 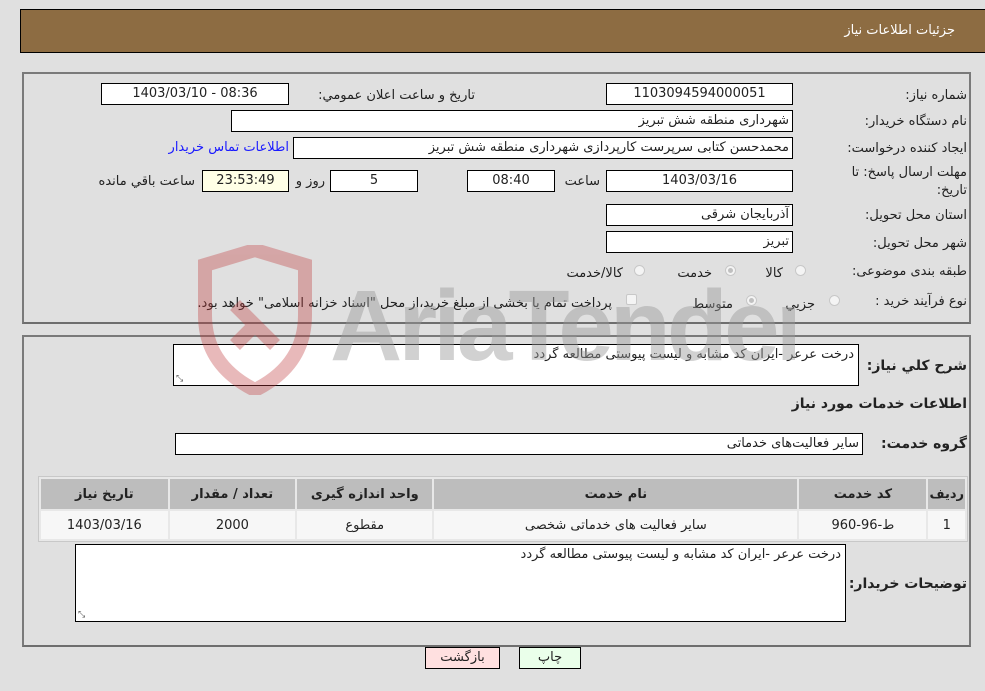 What do you see at coordinates (365, 494) in the screenshot?
I see `col-unit: واحد اندازه گيری` at bounding box center [365, 494].